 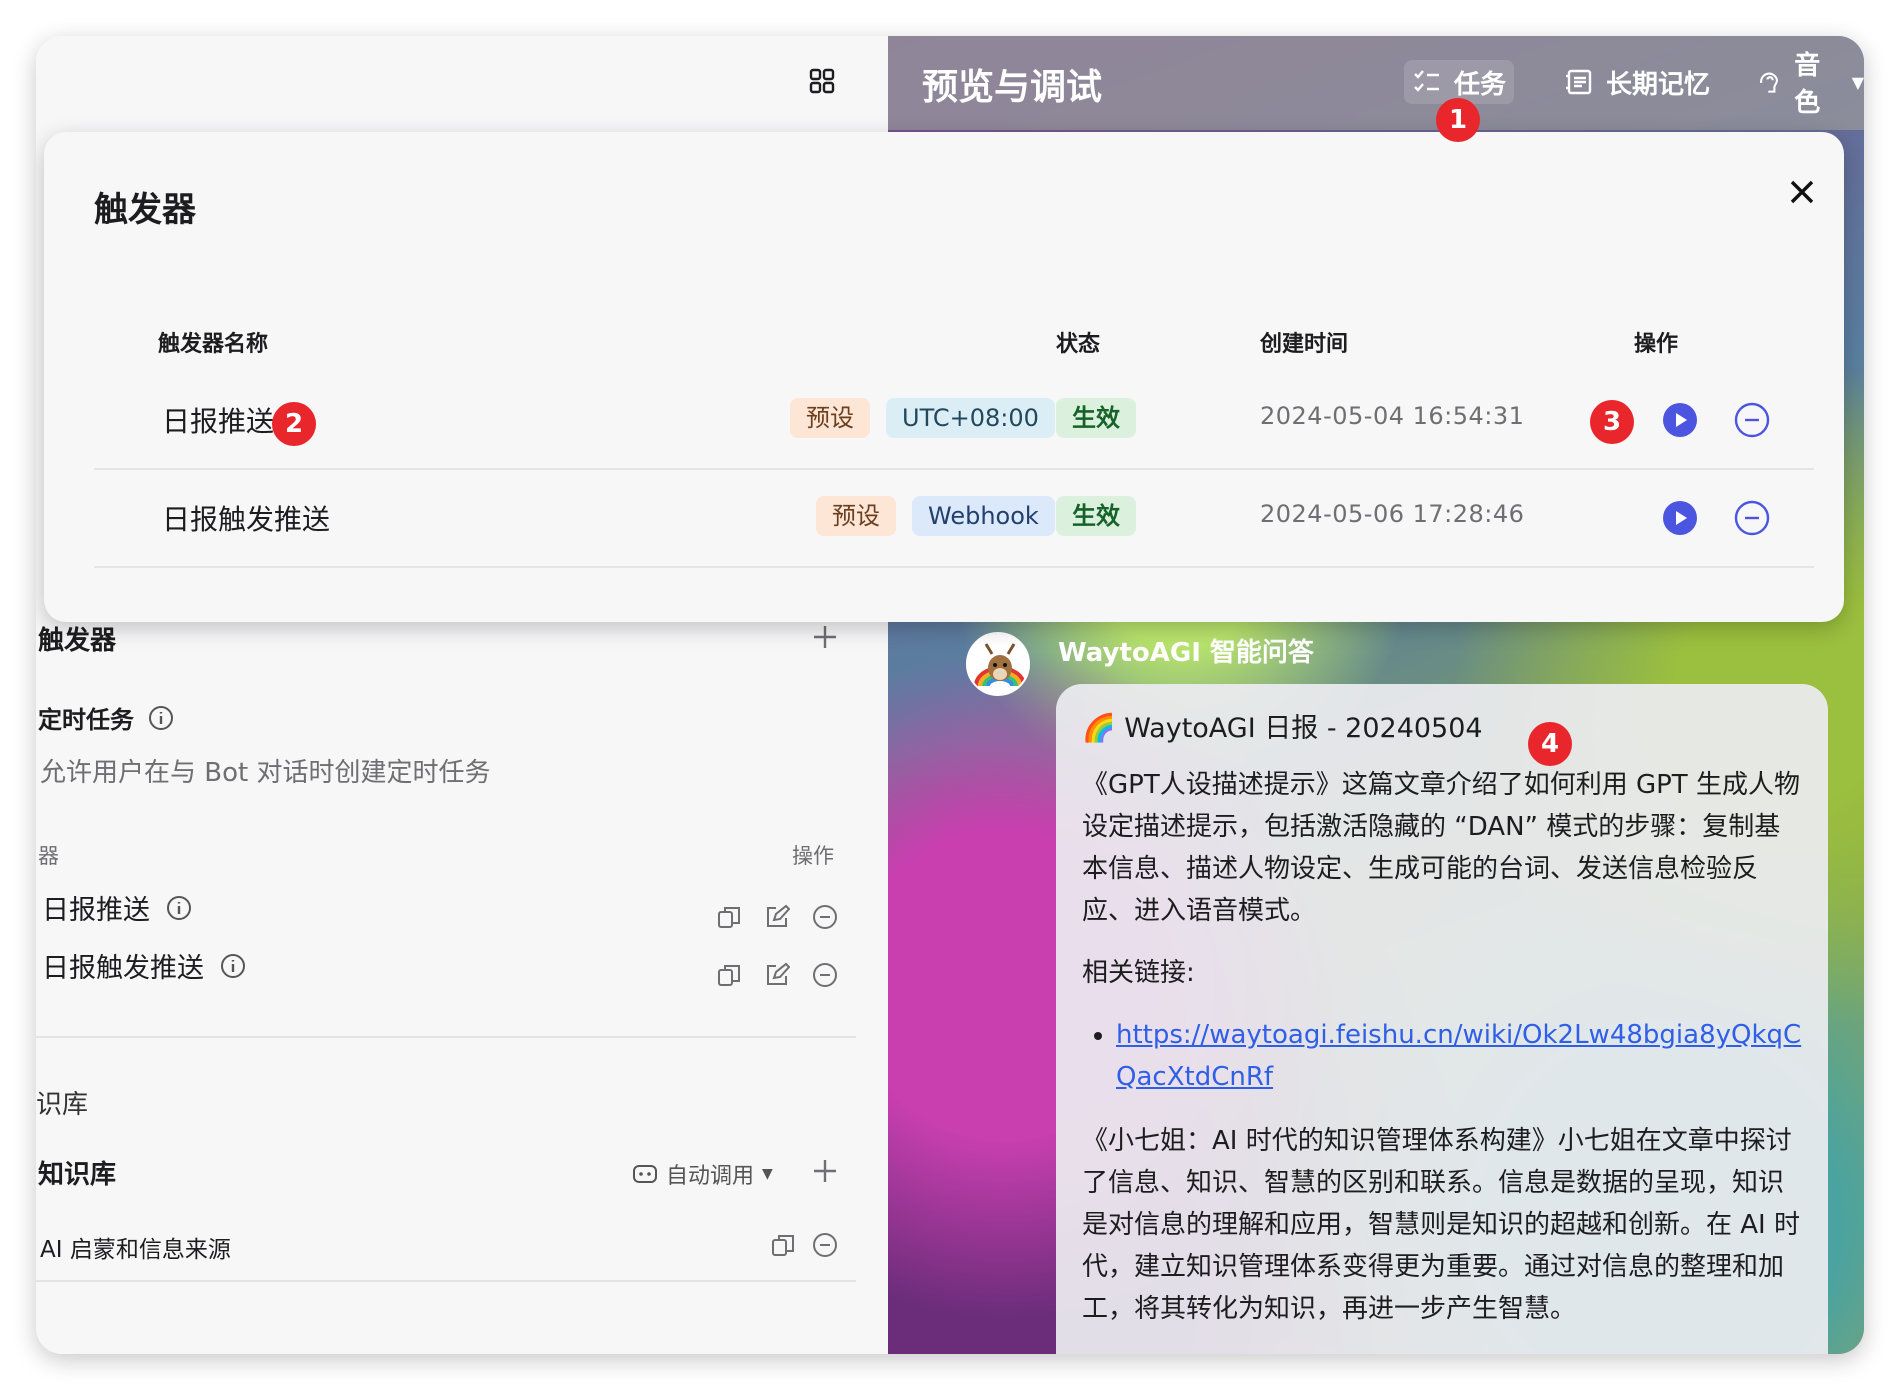 I want to click on table-row: 日报推送 预设 UTC+08:00 生效 2024-05-04 16:54:31, so click(x=954, y=421).